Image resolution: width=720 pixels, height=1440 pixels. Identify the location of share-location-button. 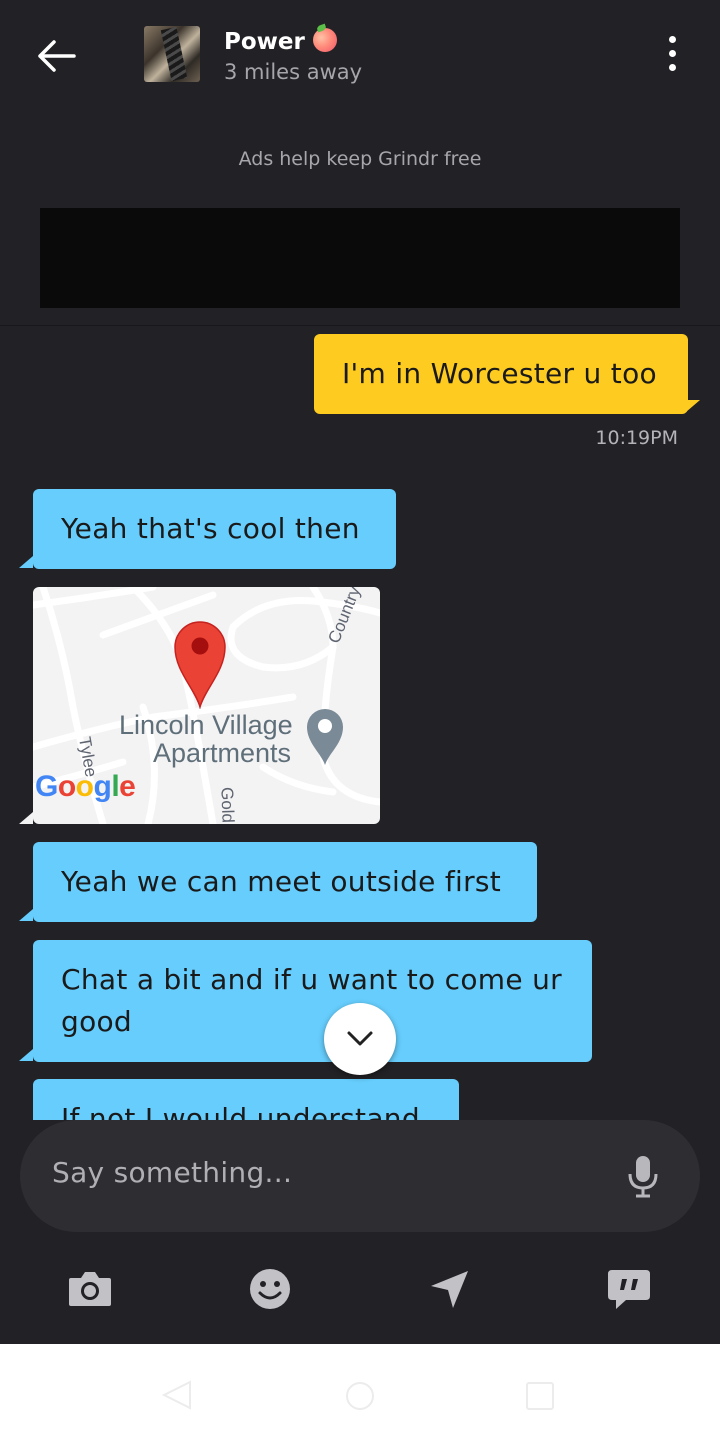
(451, 1289).